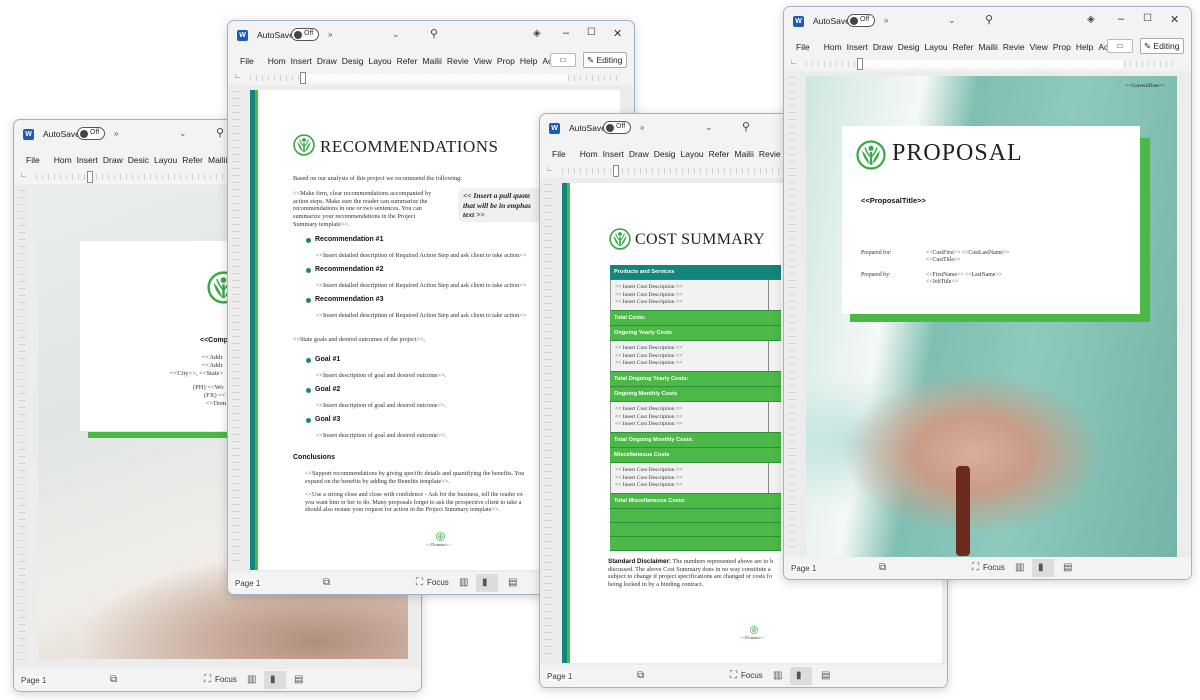 Image resolution: width=1200 pixels, height=700 pixels. What do you see at coordinates (138, 160) in the screenshot?
I see `ribbon-tab-design: Desic` at bounding box center [138, 160].